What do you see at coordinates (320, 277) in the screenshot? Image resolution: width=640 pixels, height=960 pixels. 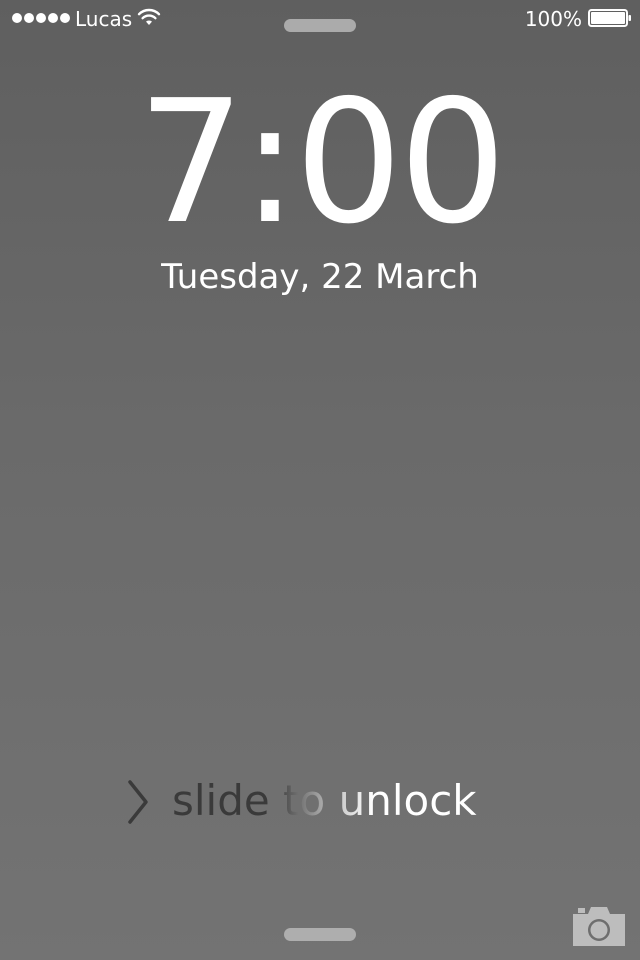 I see `lock-screen-date: Tuesday, 22 March` at bounding box center [320, 277].